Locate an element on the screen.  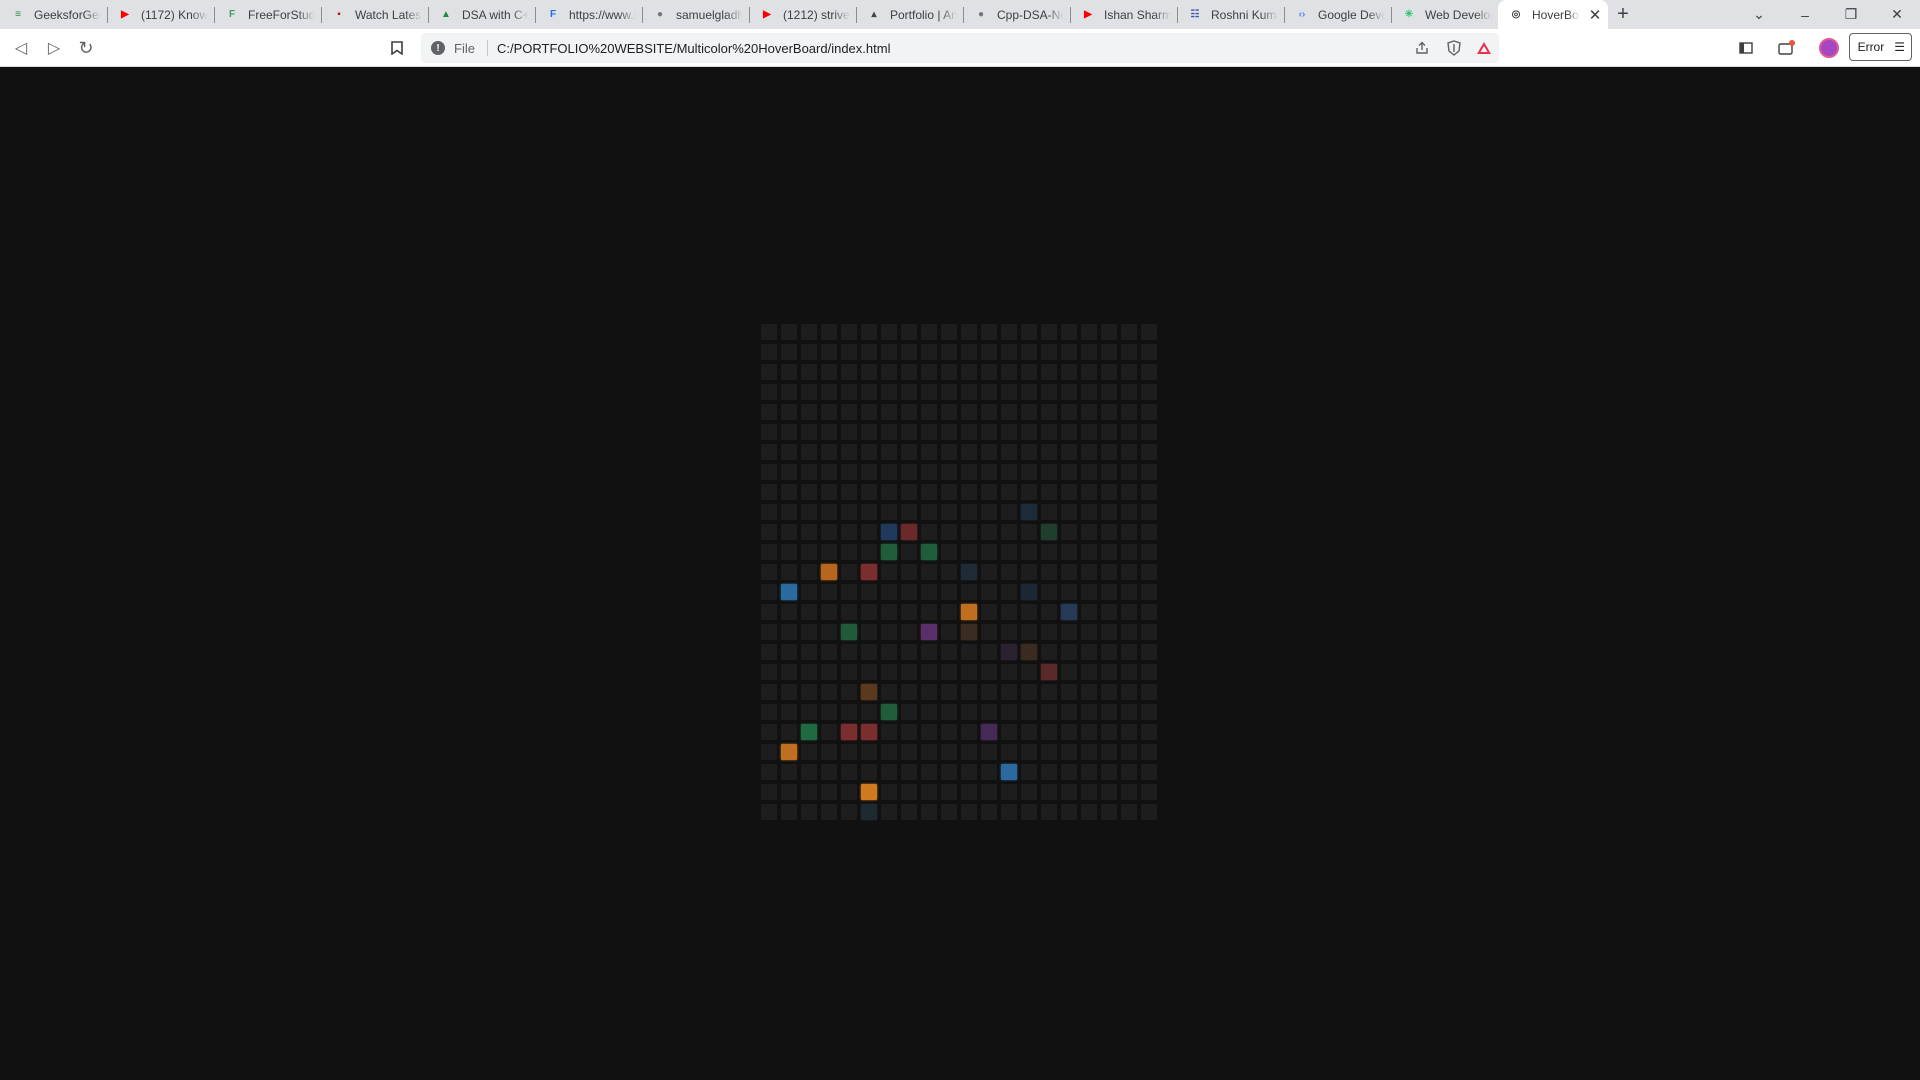
site-info-icon: ! is located at coordinates (438, 48).